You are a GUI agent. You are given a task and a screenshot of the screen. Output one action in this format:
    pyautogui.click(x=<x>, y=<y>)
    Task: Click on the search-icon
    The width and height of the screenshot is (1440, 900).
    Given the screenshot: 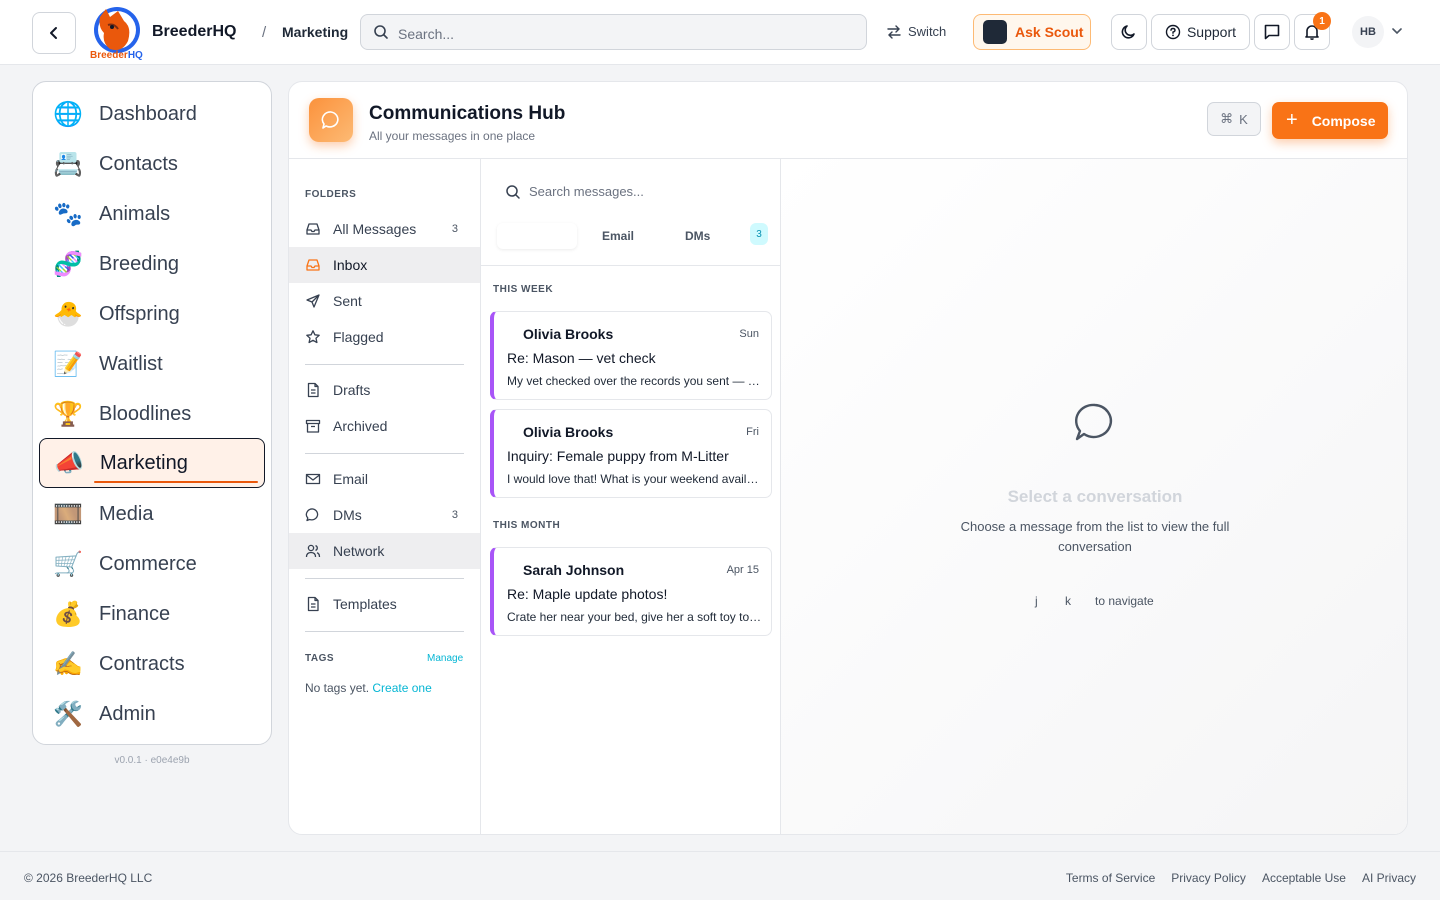 What is the action you would take?
    pyautogui.click(x=381, y=32)
    